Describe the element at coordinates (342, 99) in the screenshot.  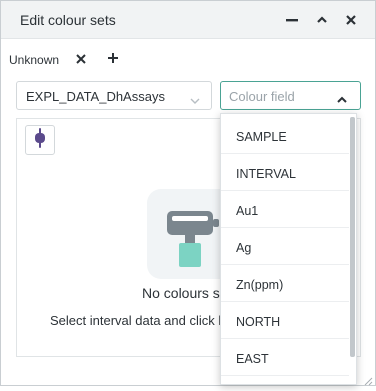
I see `chevron-up-icon` at that location.